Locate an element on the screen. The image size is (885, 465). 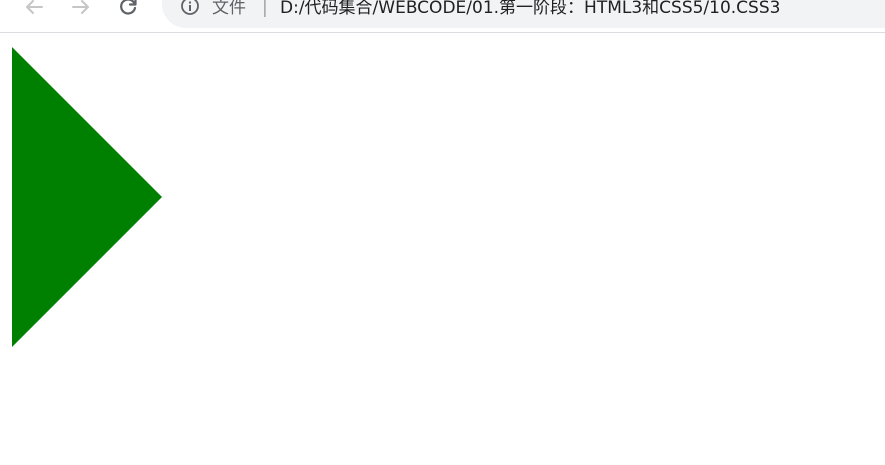
reload-icon is located at coordinates (128, 7).